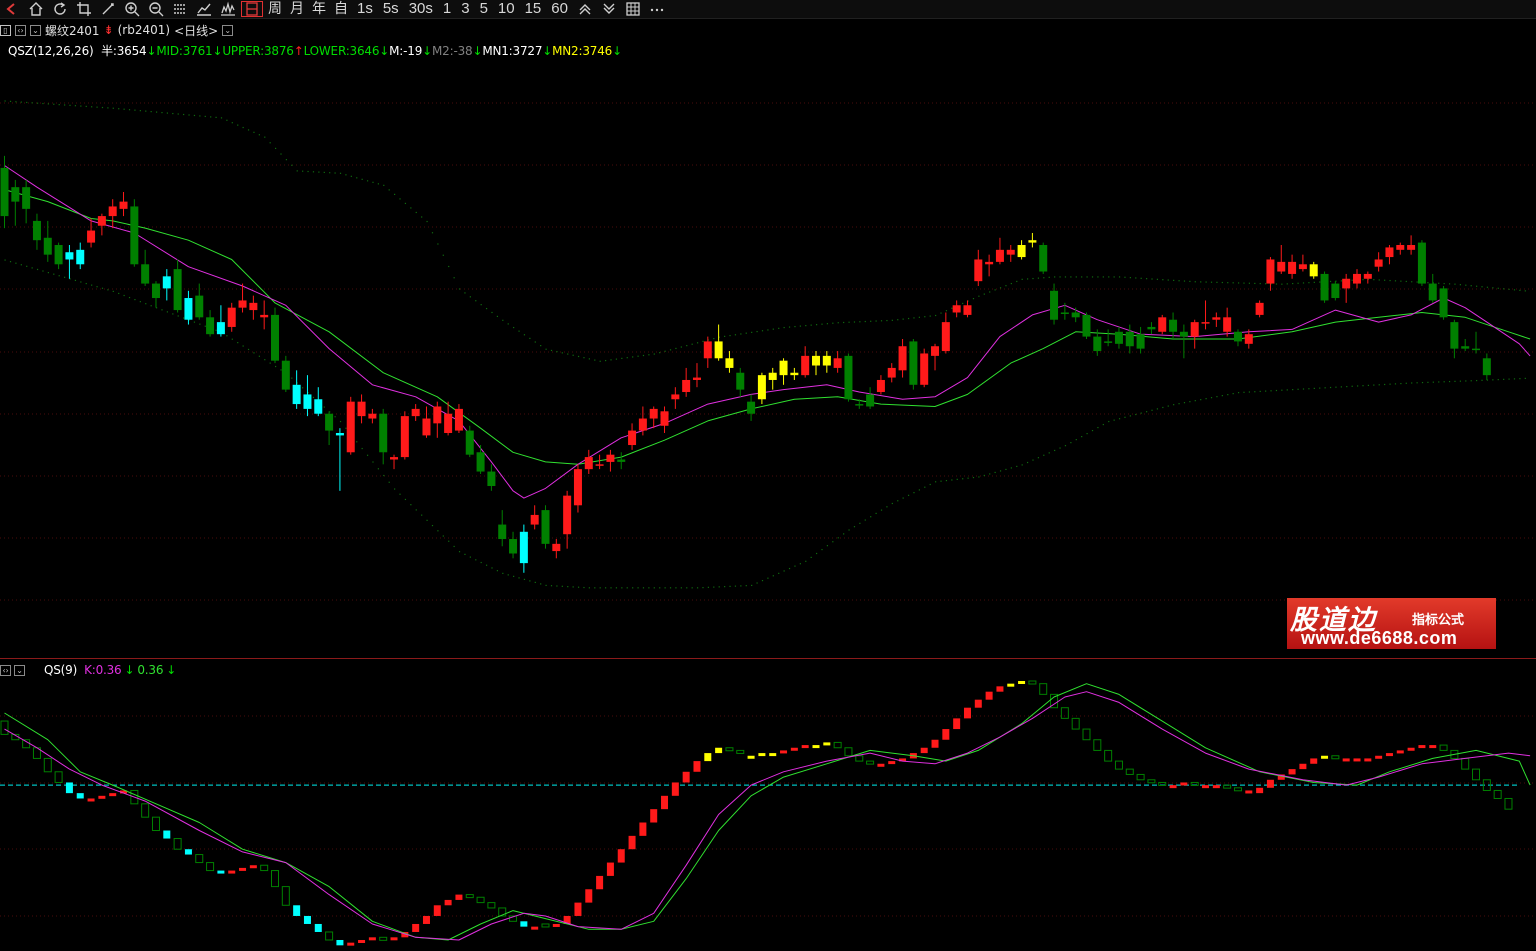  I want to click on period-month: 月, so click(297, 9).